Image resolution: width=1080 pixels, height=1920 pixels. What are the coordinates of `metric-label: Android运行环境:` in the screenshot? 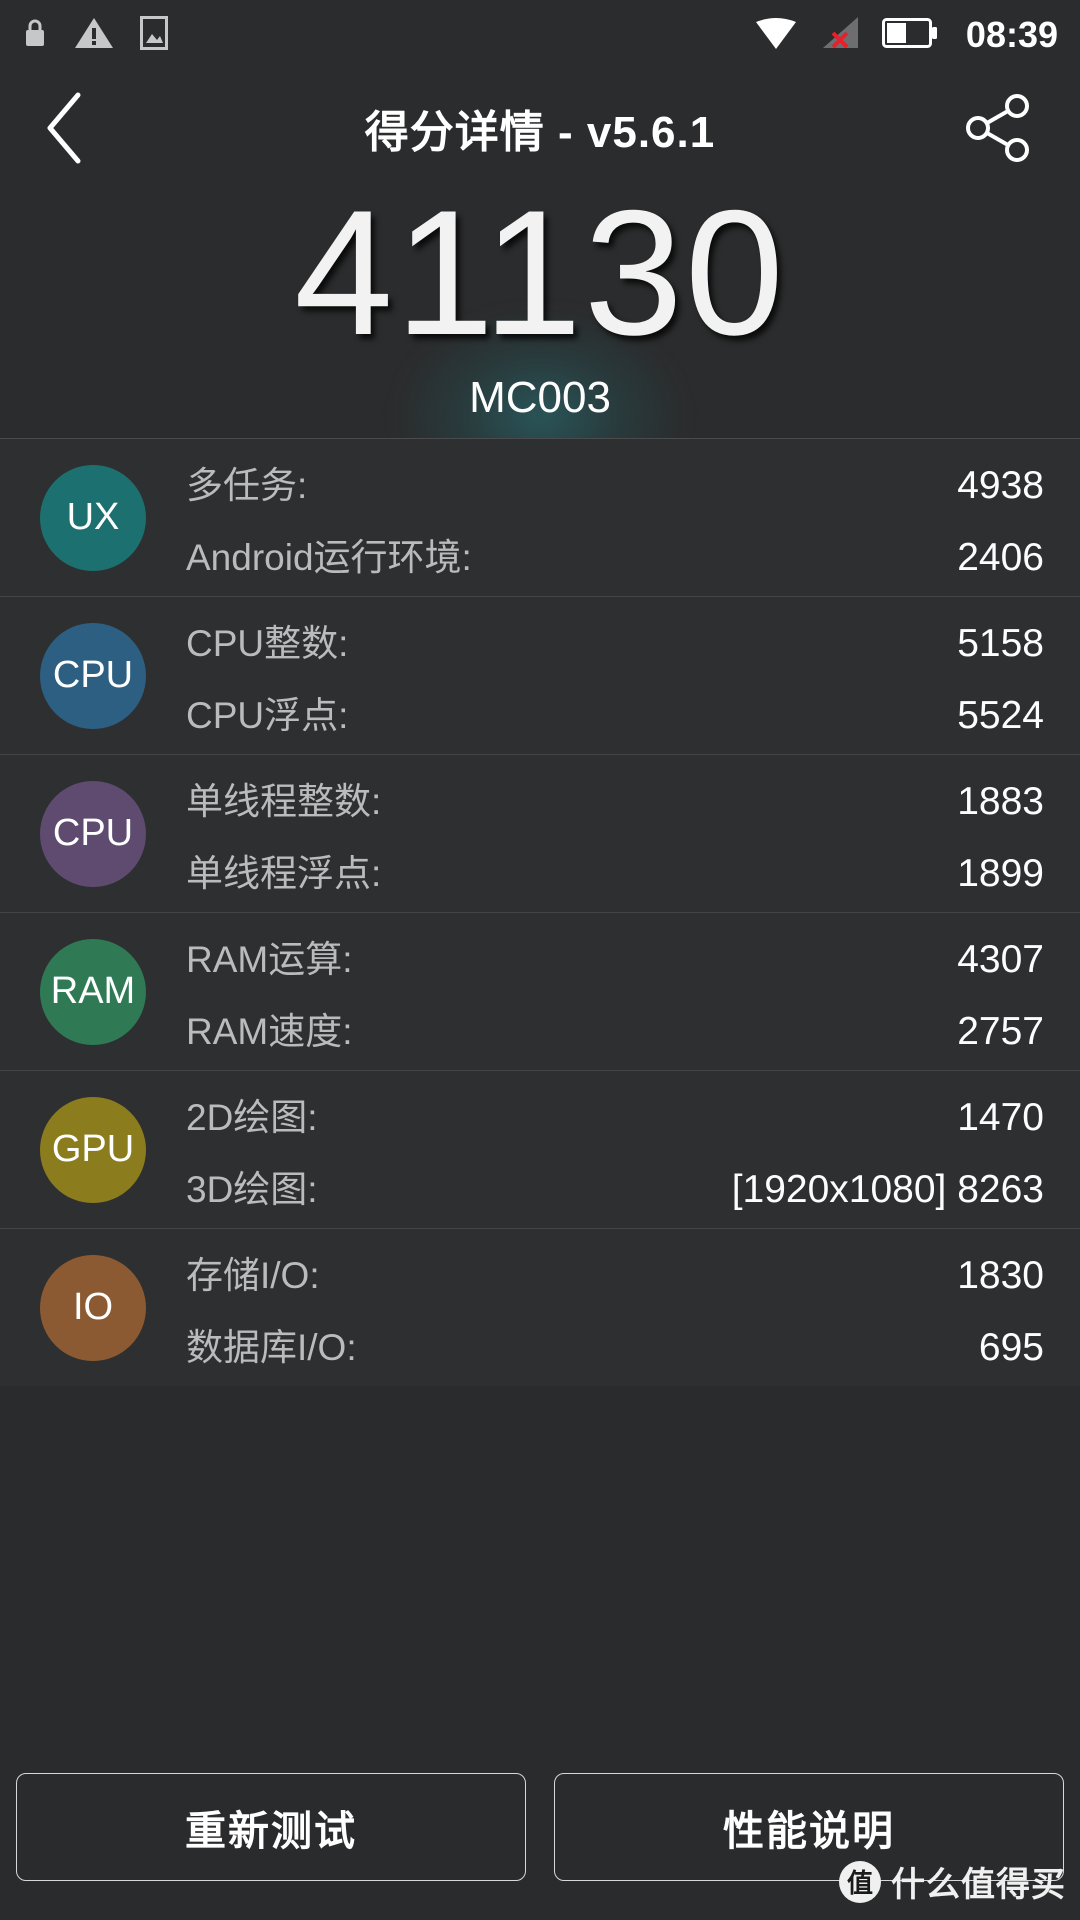 It's located at (329, 557).